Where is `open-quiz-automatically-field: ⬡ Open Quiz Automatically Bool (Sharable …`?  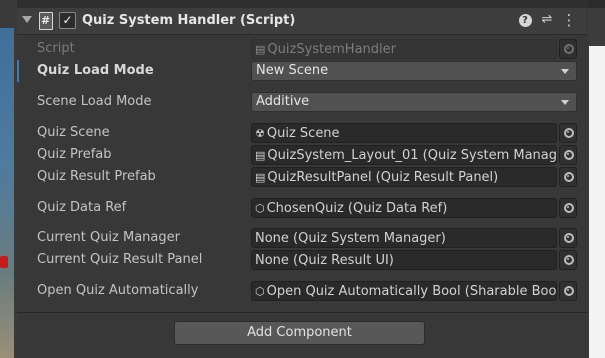 open-quiz-automatically-field: ⬡ Open Quiz Automatically Bool (Sharable … is located at coordinates (404, 291).